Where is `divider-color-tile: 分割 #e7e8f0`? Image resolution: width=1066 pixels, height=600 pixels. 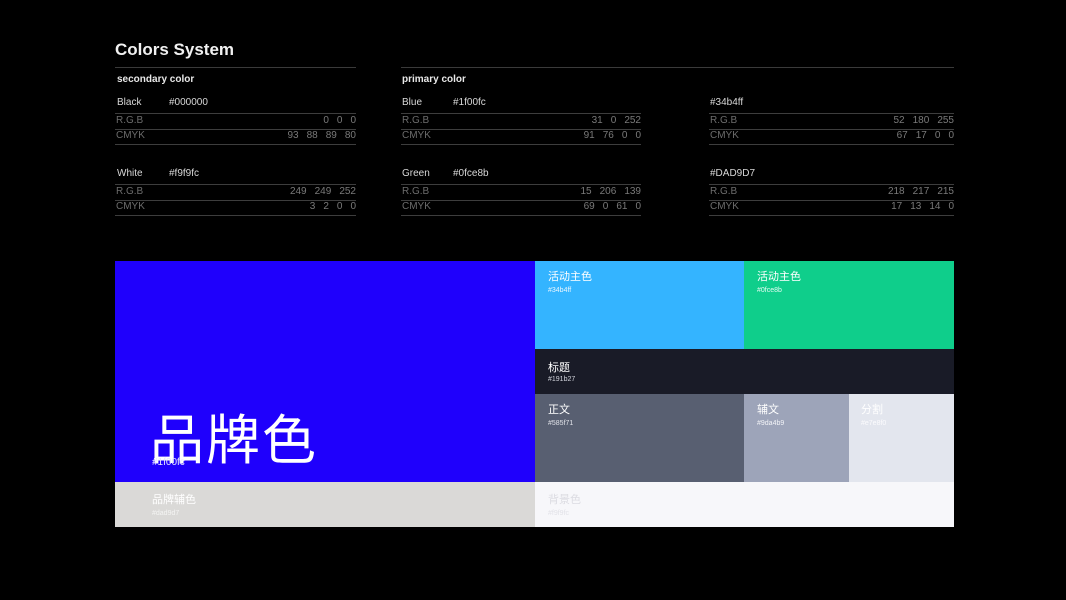
divider-color-tile: 分割 #e7e8f0 is located at coordinates (901, 438).